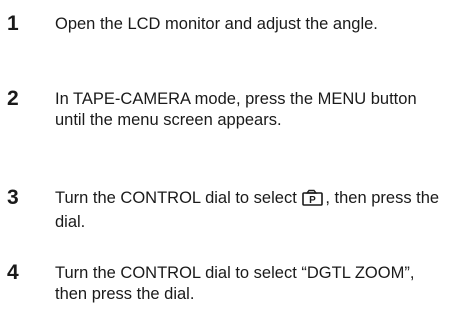 The height and width of the screenshot is (311, 461). What do you see at coordinates (176, 198) in the screenshot?
I see `step-text-before: Turn the CONTROL dial to select` at bounding box center [176, 198].